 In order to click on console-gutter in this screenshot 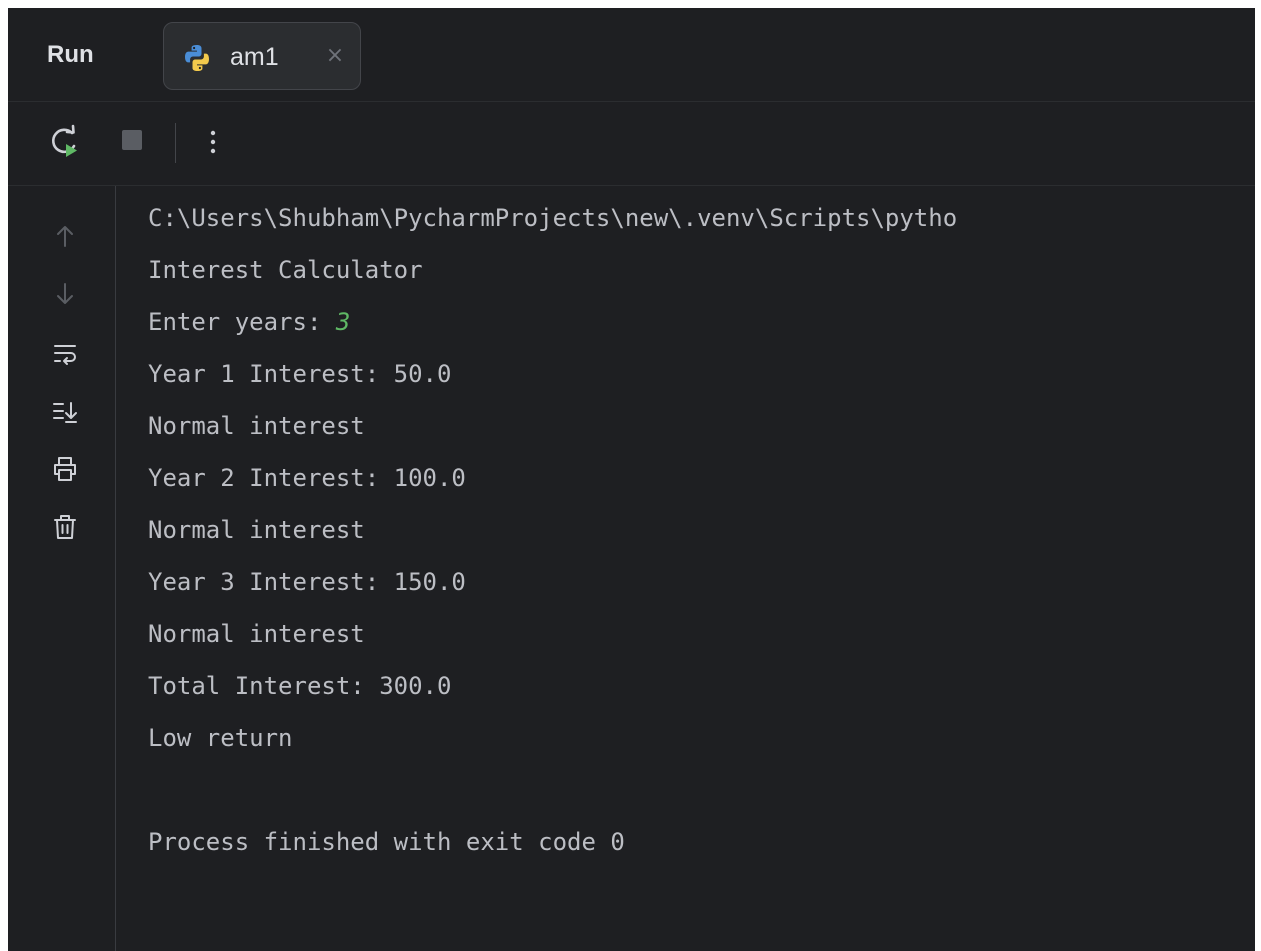, I will do `click(62, 568)`.